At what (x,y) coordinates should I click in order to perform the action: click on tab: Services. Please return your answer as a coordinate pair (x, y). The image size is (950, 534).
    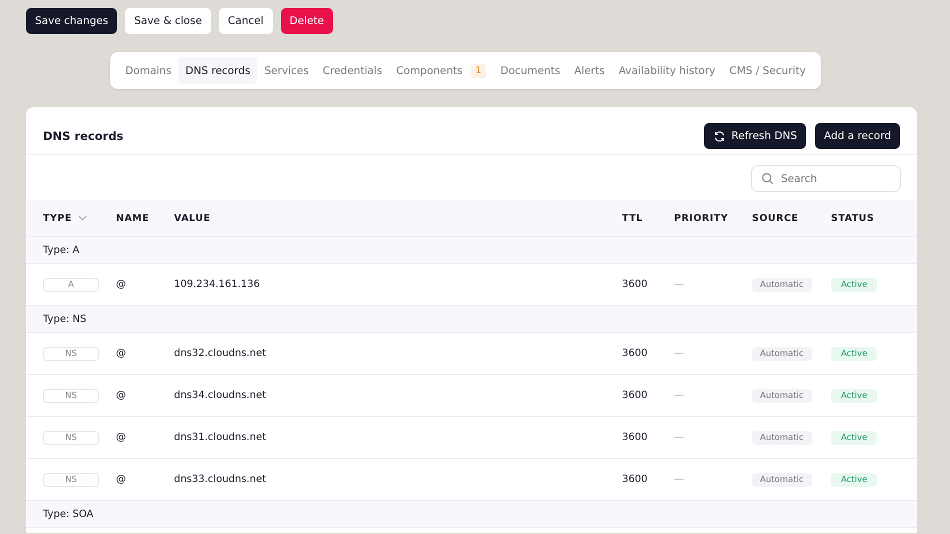
    Looking at the image, I should click on (286, 70).